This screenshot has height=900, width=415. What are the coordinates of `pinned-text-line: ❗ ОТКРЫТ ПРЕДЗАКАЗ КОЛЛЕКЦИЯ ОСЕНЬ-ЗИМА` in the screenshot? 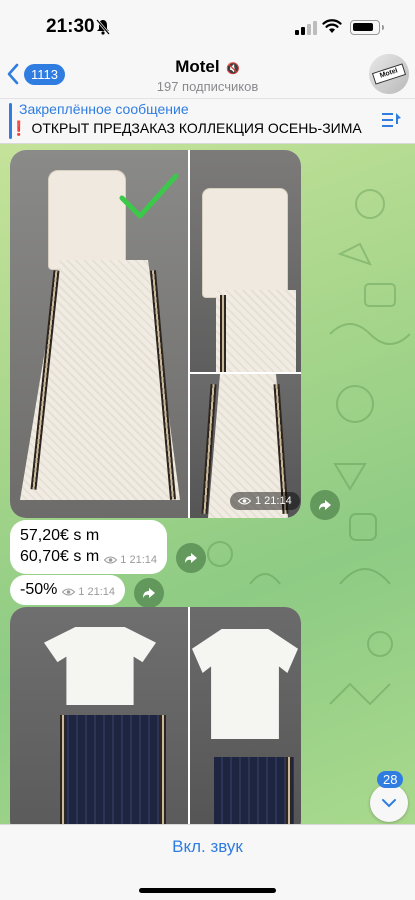 It's located at (197, 128).